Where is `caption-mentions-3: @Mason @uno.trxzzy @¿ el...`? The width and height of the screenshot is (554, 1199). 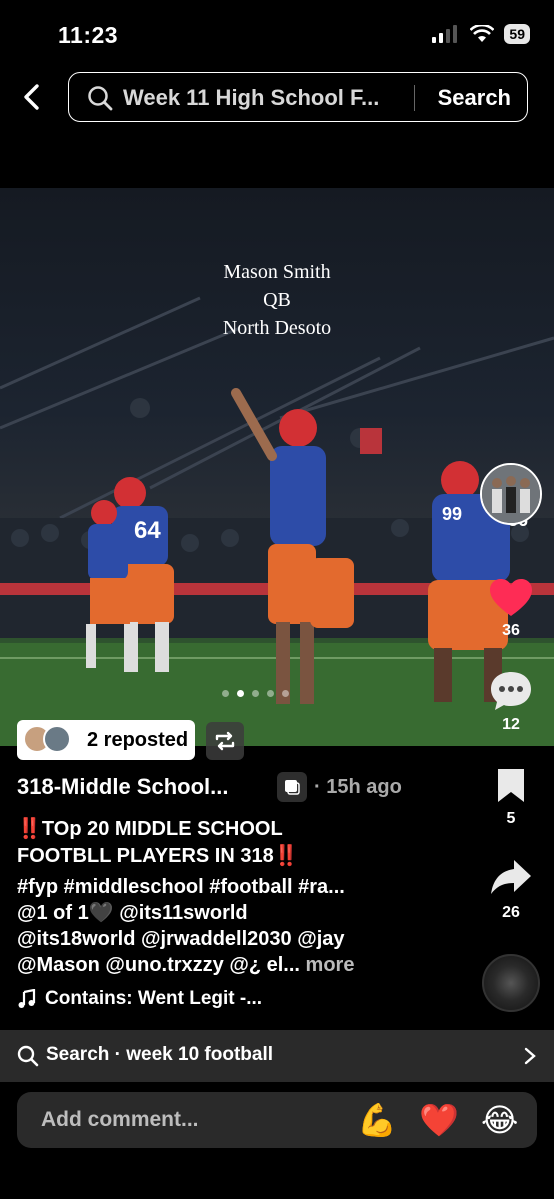
caption-mentions-3: @Mason @uno.trxzzy @¿ el... is located at coordinates (158, 965).